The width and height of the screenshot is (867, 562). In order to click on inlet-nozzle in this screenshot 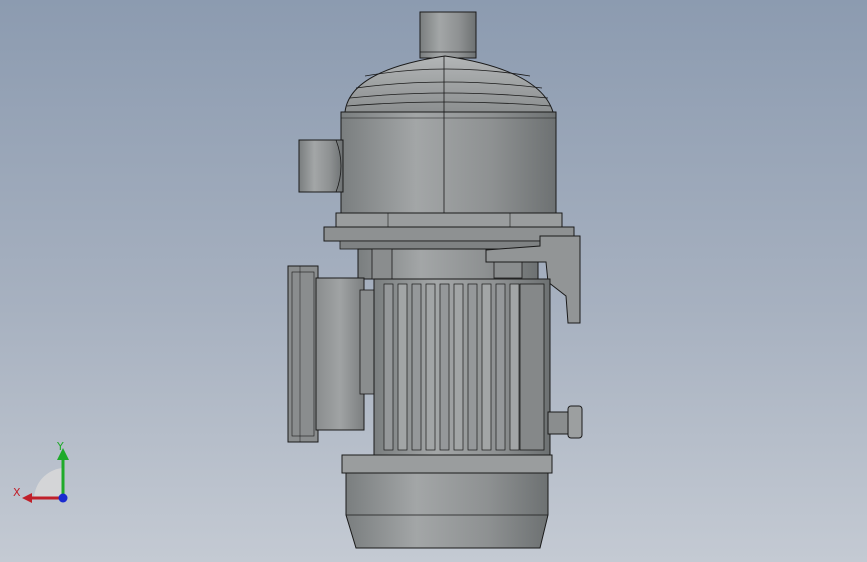, I will do `click(321, 166)`.